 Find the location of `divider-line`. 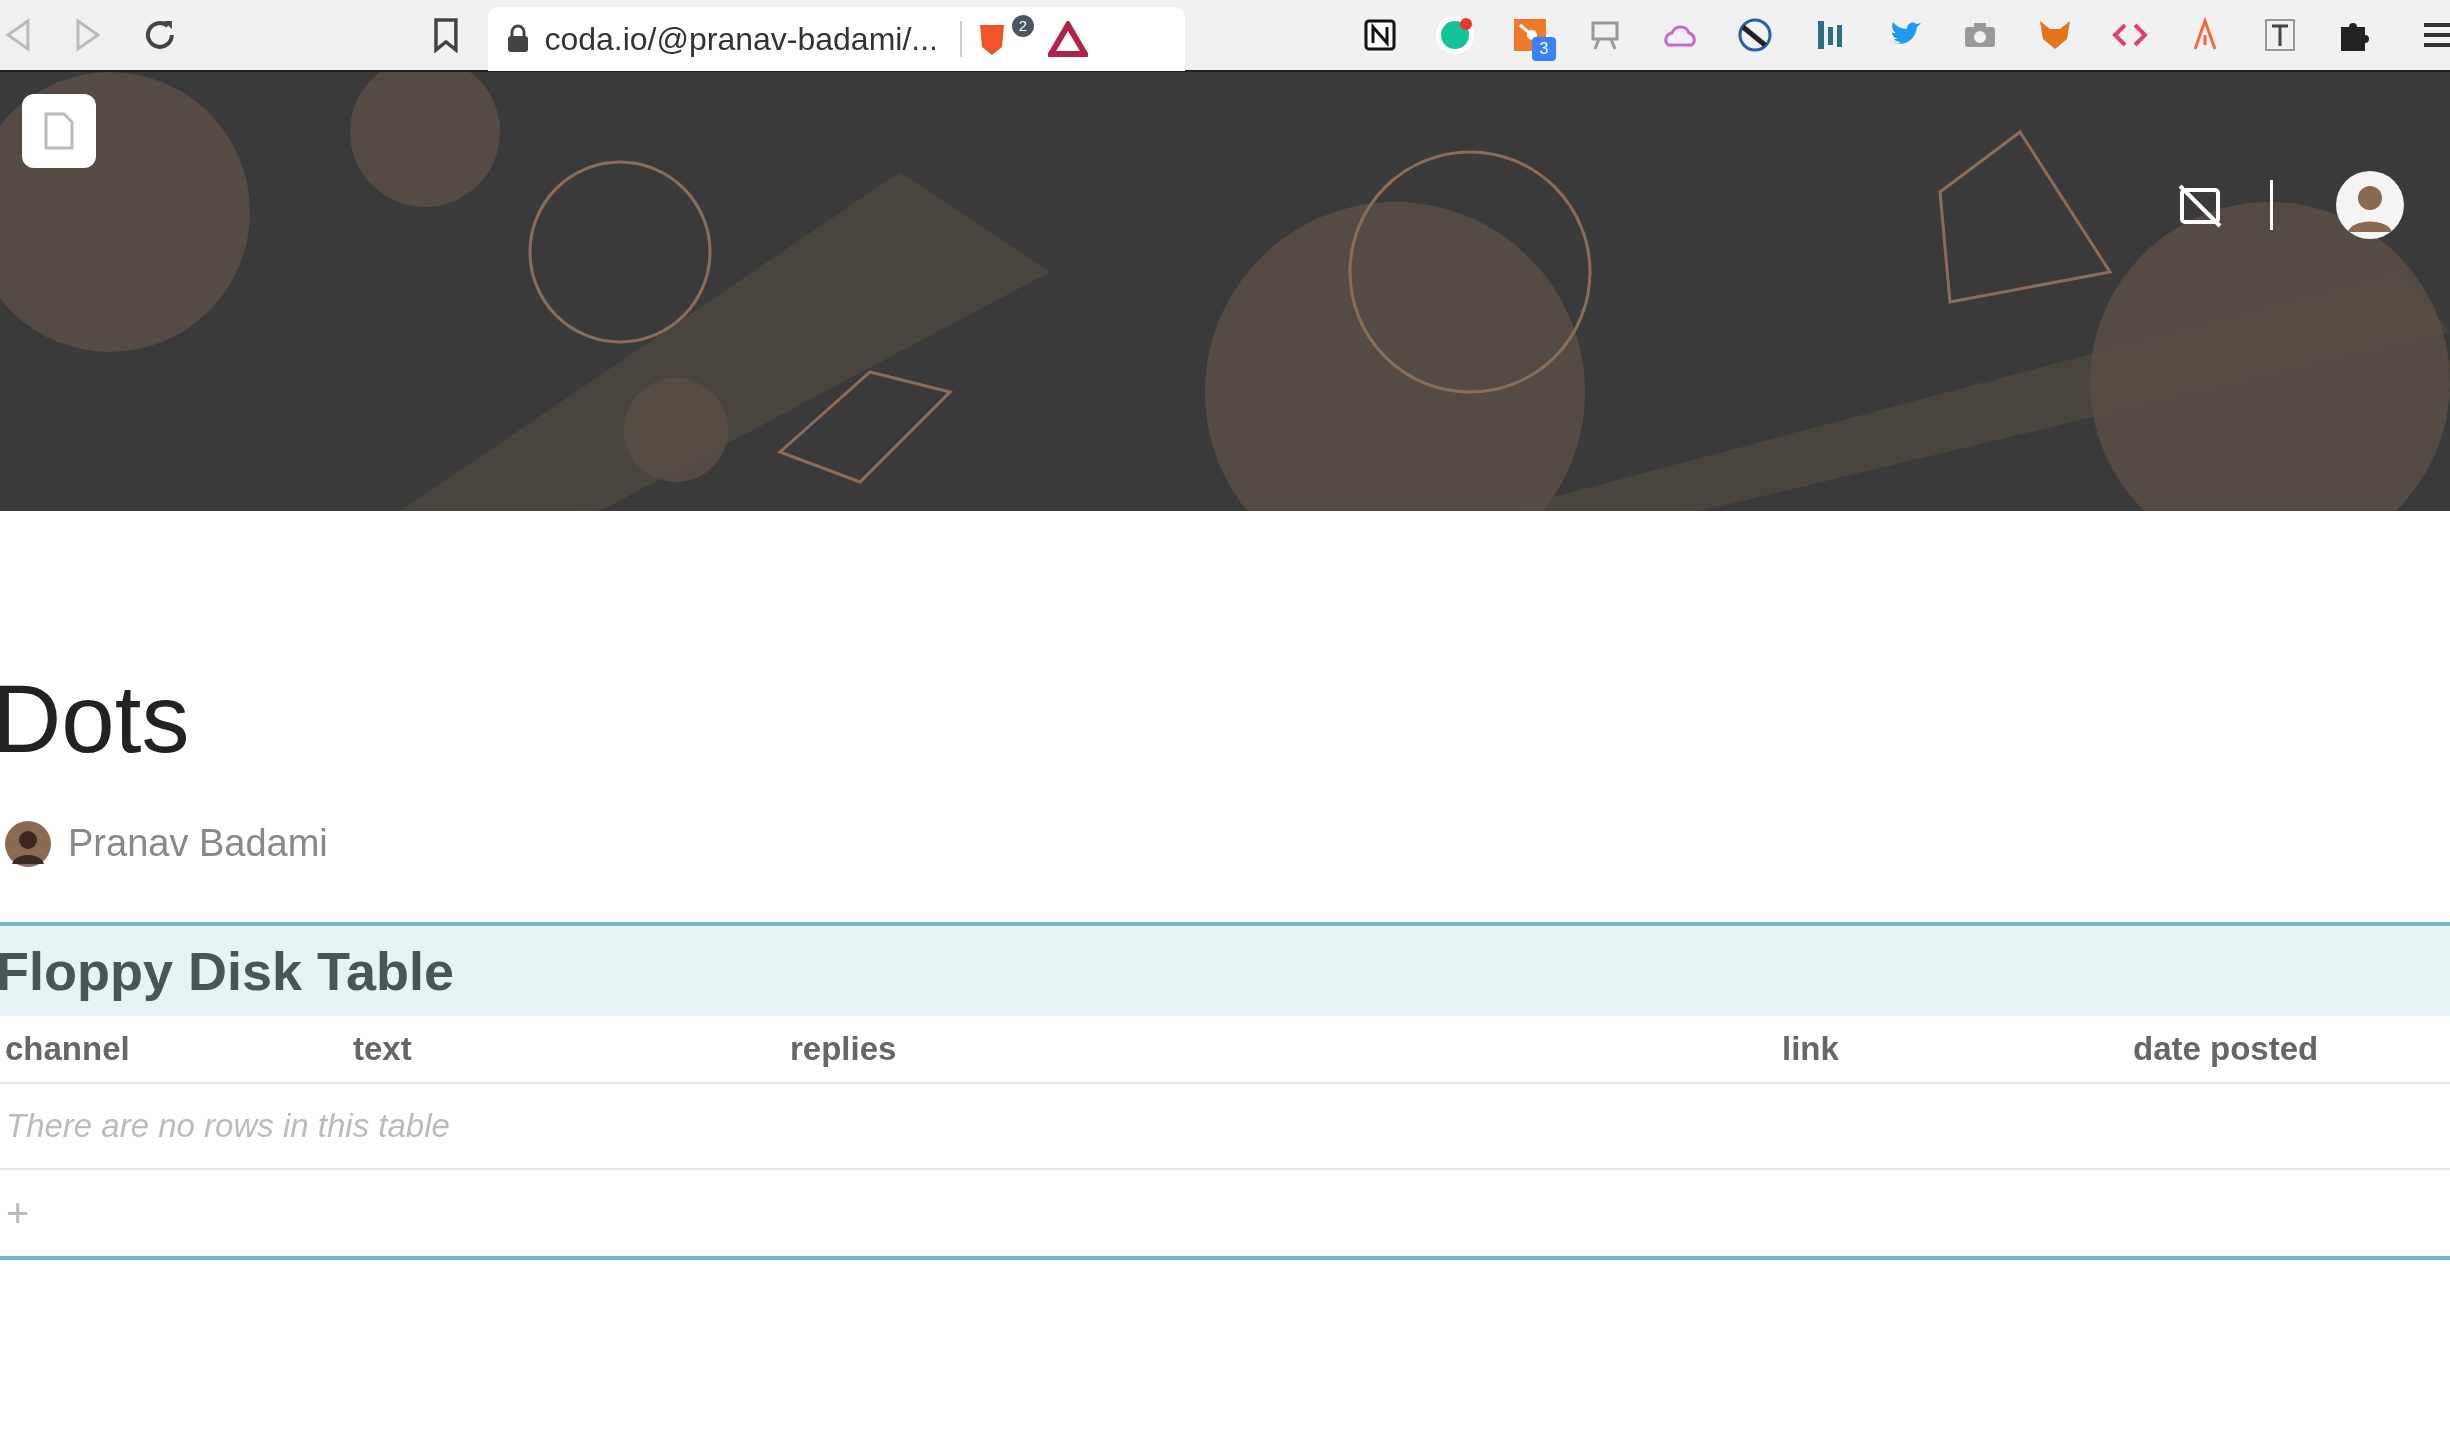

divider-line is located at coordinates (2271, 205).